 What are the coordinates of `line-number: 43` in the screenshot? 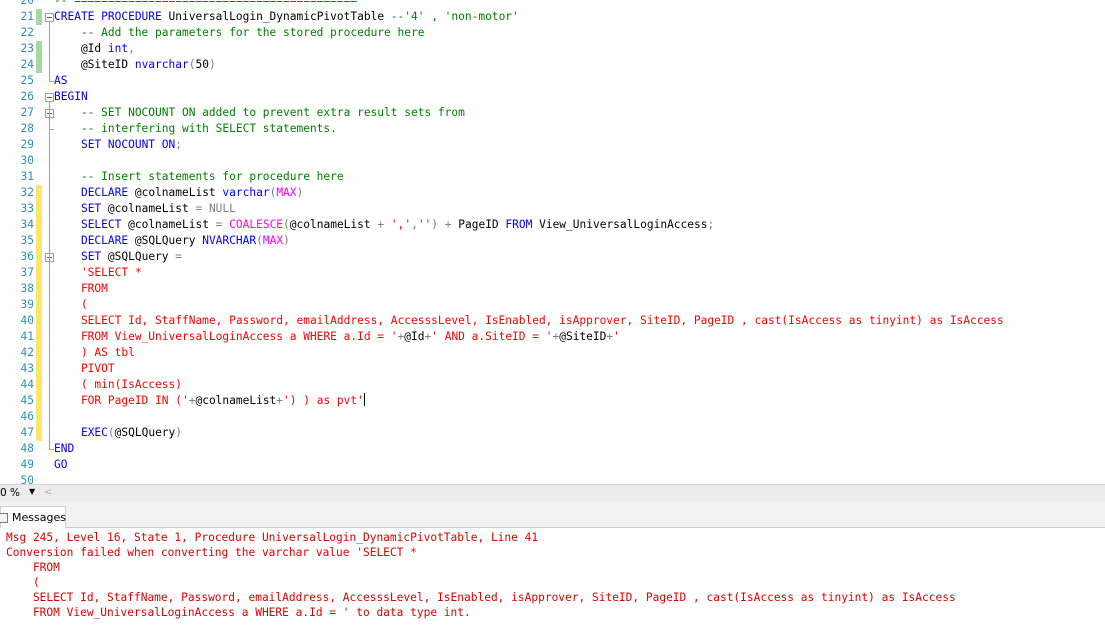 It's located at (27, 368).